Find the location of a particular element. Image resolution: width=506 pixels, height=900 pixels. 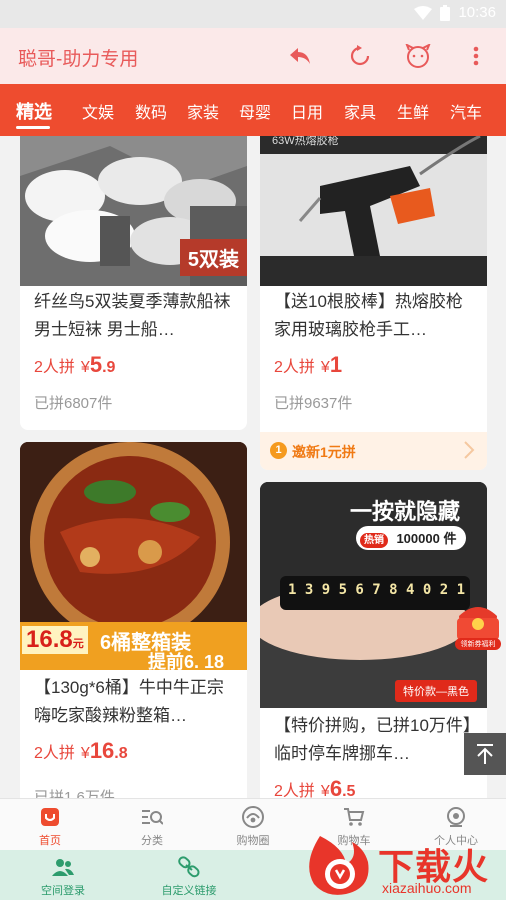

tab-daily: 日用 is located at coordinates (307, 111).